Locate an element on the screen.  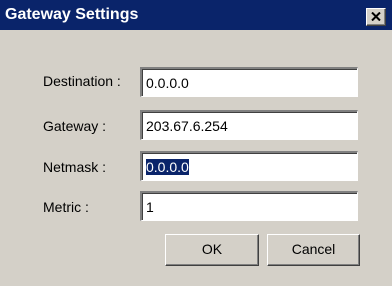
metric-field: 1 is located at coordinates (249, 206).